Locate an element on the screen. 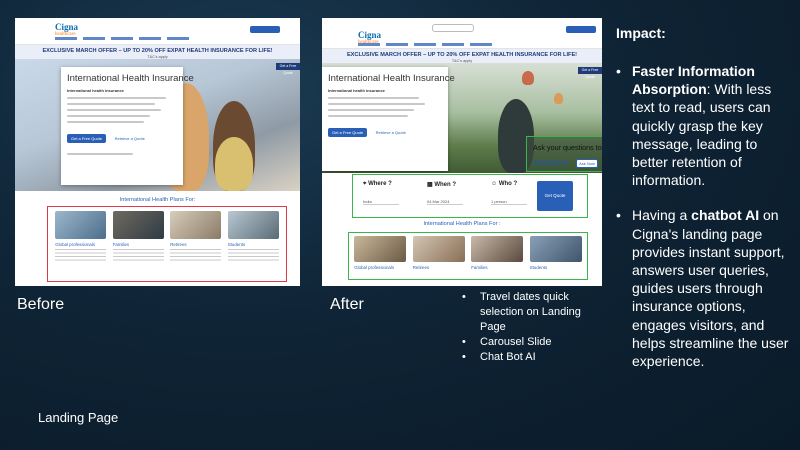 The width and height of the screenshot is (800, 450). who-label: ☺ Who ? is located at coordinates (504, 184).